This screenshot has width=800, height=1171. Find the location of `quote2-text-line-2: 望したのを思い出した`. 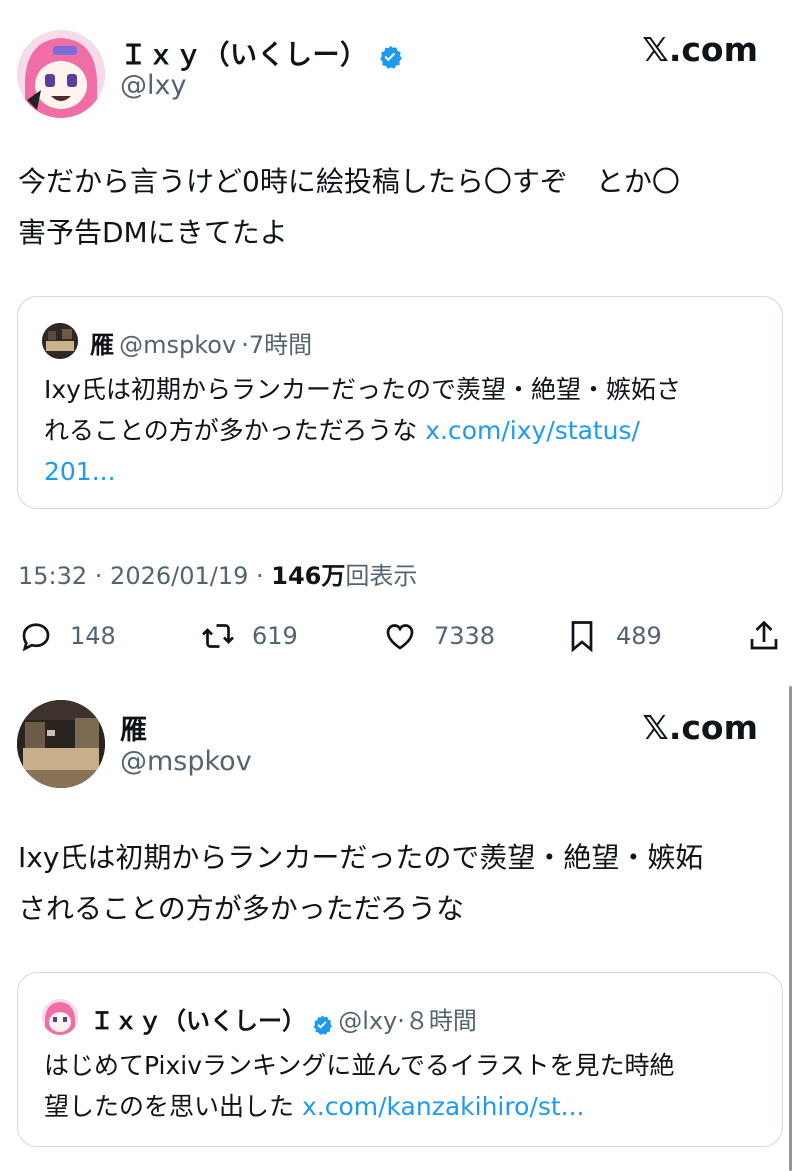

quote2-text-line-2: 望したのを思い出した is located at coordinates (173, 1106).